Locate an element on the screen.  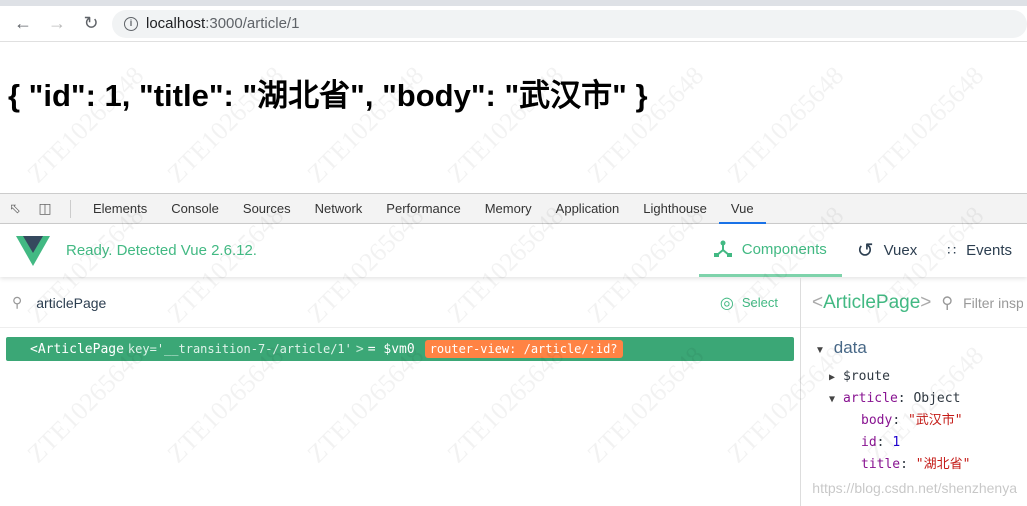
vm-ref: = $vm0 is located at coordinates (391, 349).